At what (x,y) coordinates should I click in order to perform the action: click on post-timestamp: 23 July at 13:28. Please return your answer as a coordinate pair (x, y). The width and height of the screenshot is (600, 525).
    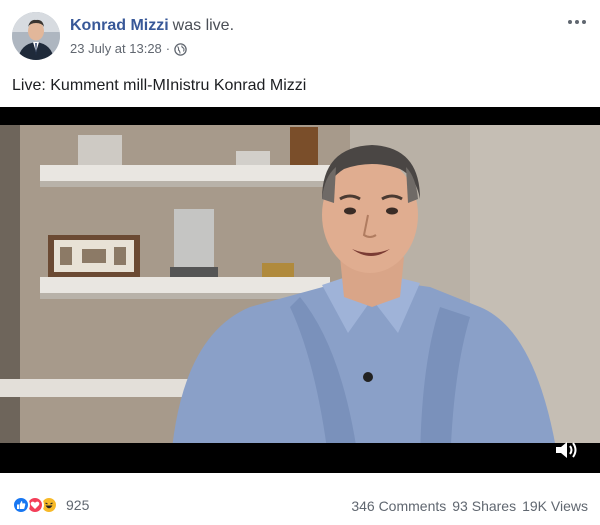
    Looking at the image, I should click on (116, 49).